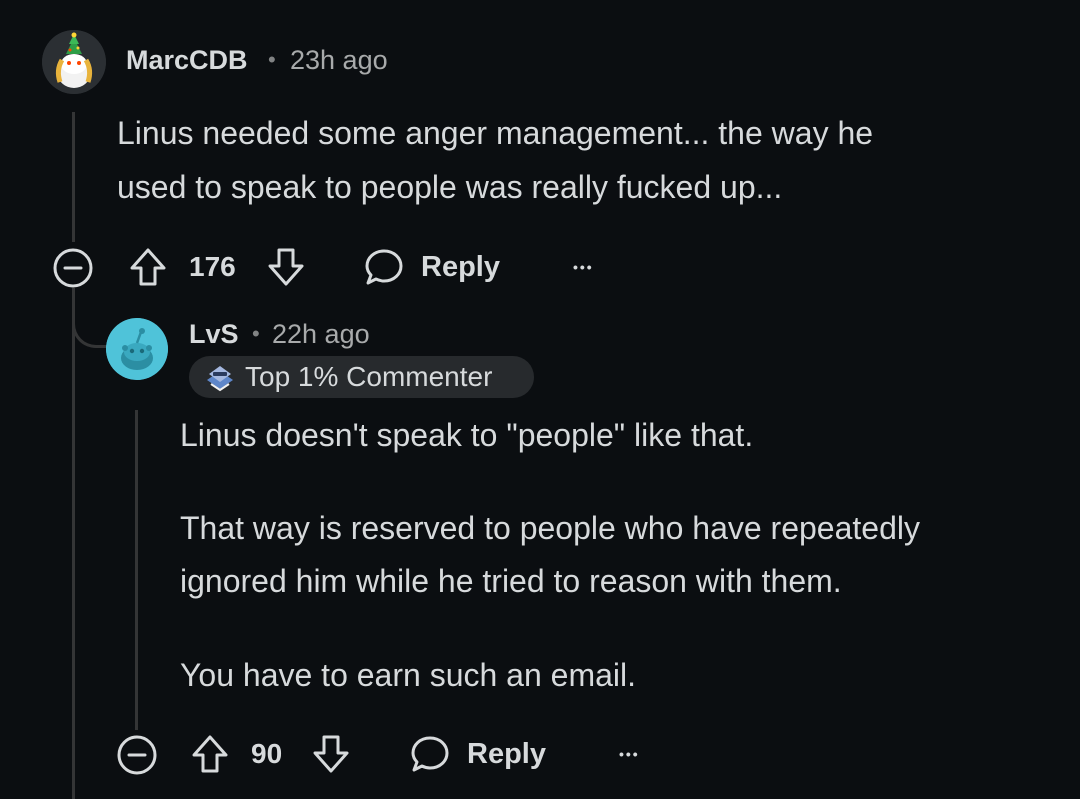 The width and height of the screenshot is (1080, 799). I want to click on thread-line-parent-lower, so click(73, 543).